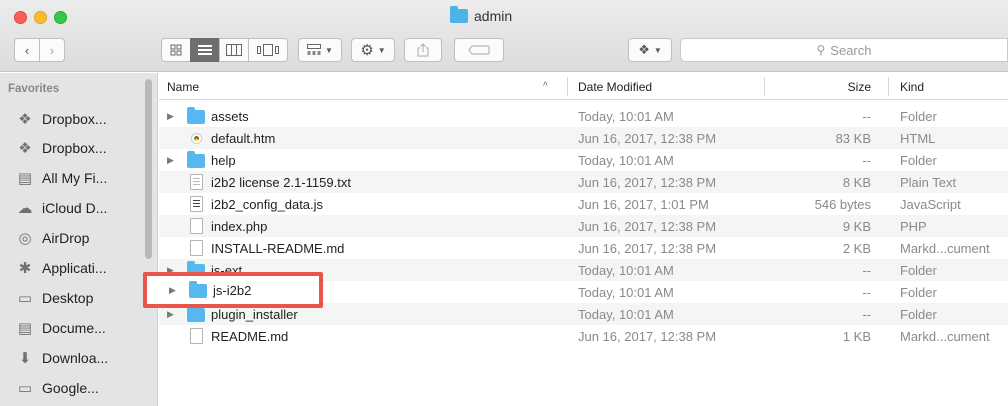 The image size is (1008, 406). Describe the element at coordinates (196, 204) in the screenshot. I see `javascript-file-icon` at that location.